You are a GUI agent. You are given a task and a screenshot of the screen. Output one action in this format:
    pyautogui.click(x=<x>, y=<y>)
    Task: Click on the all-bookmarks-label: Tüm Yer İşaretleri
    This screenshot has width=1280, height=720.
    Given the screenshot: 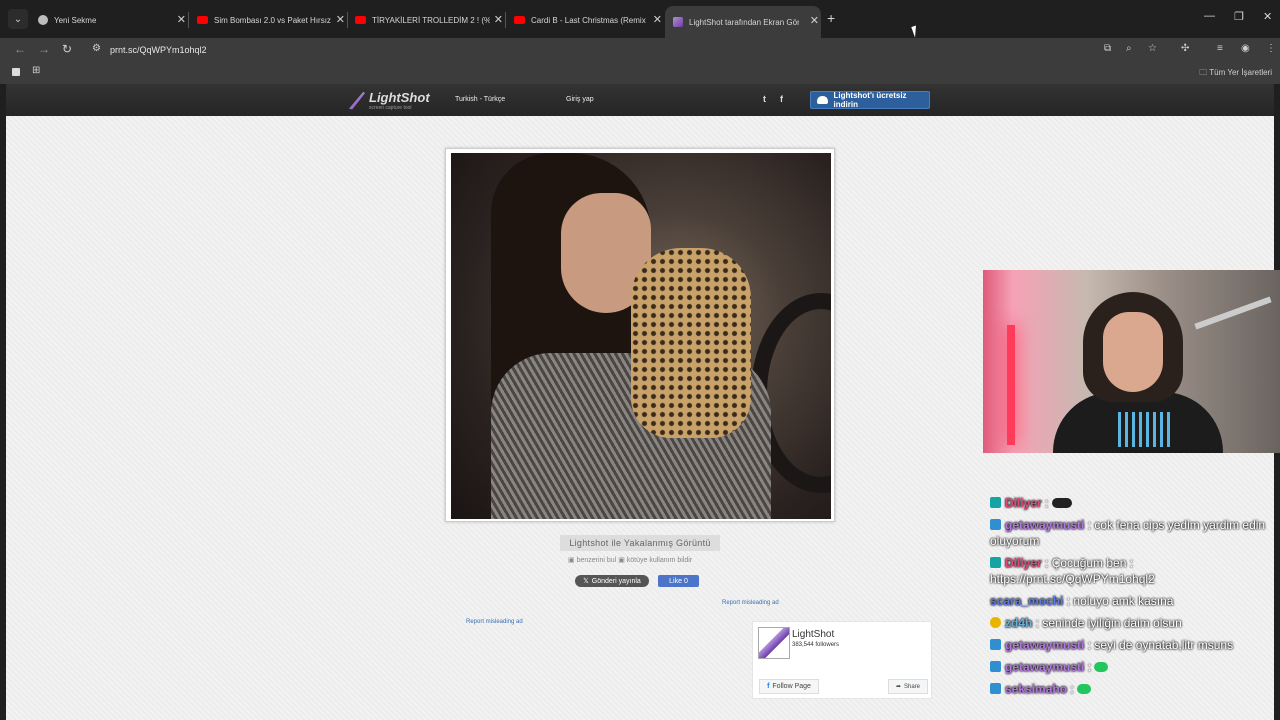 What is the action you would take?
    pyautogui.click(x=1240, y=72)
    